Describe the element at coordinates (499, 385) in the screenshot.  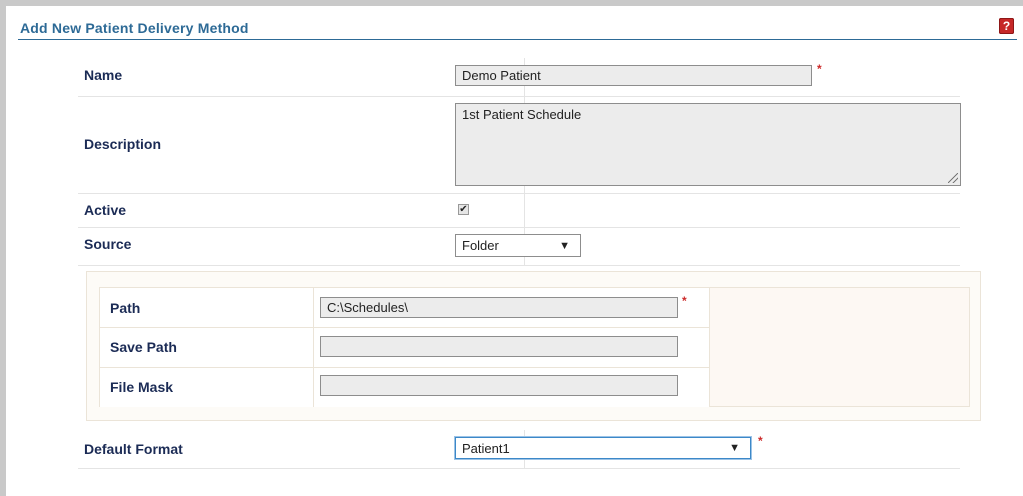
I see `file-mask-input` at that location.